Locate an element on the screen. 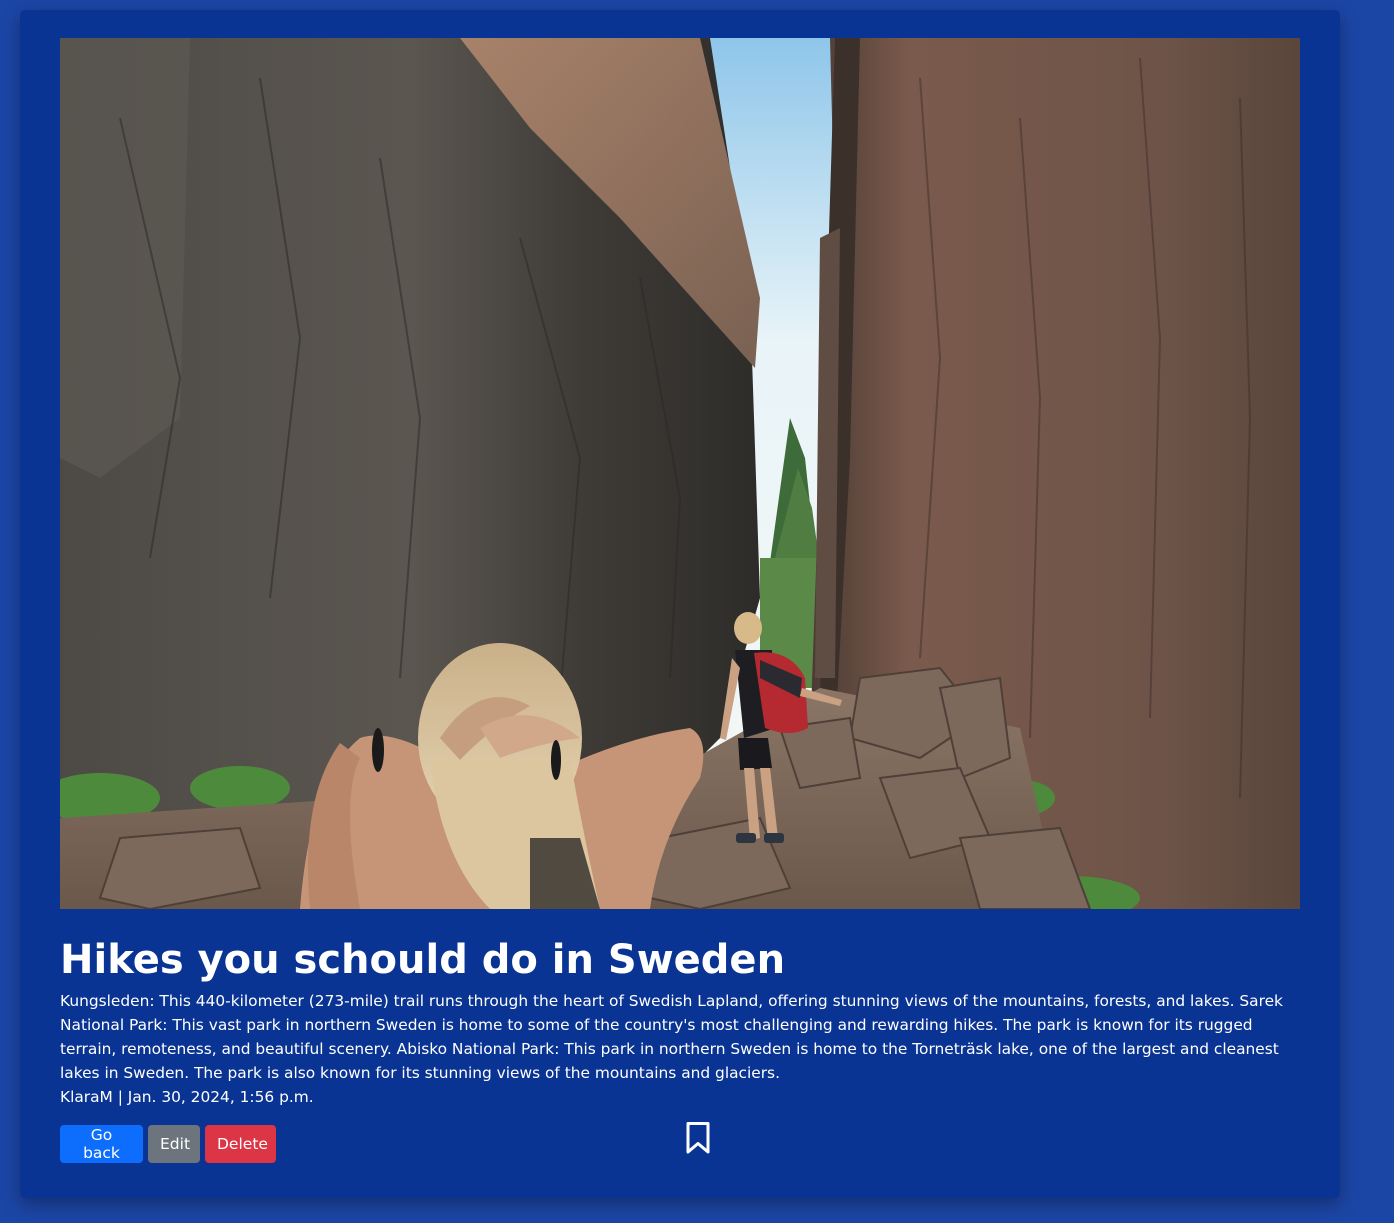  bookmark-outline-icon is located at coordinates (698, 1138).